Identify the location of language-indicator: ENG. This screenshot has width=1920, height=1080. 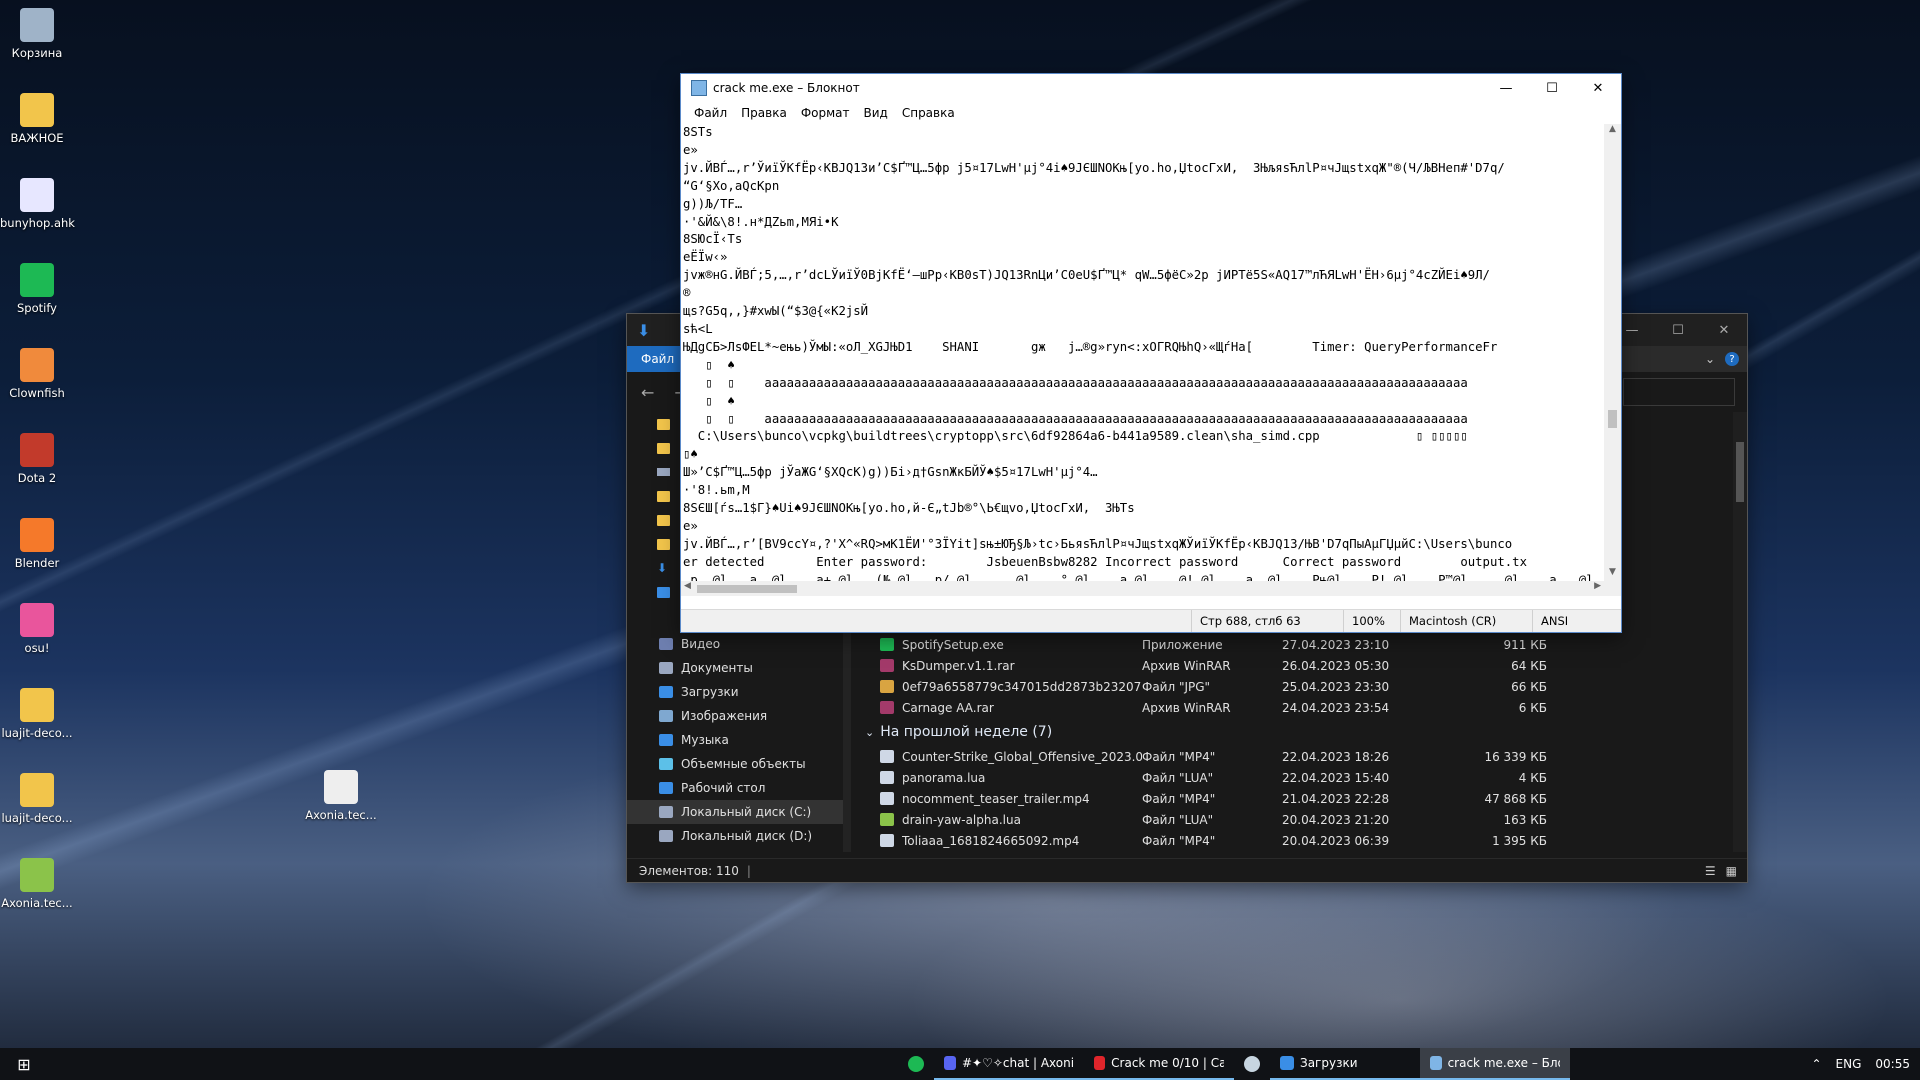
(1849, 1064).